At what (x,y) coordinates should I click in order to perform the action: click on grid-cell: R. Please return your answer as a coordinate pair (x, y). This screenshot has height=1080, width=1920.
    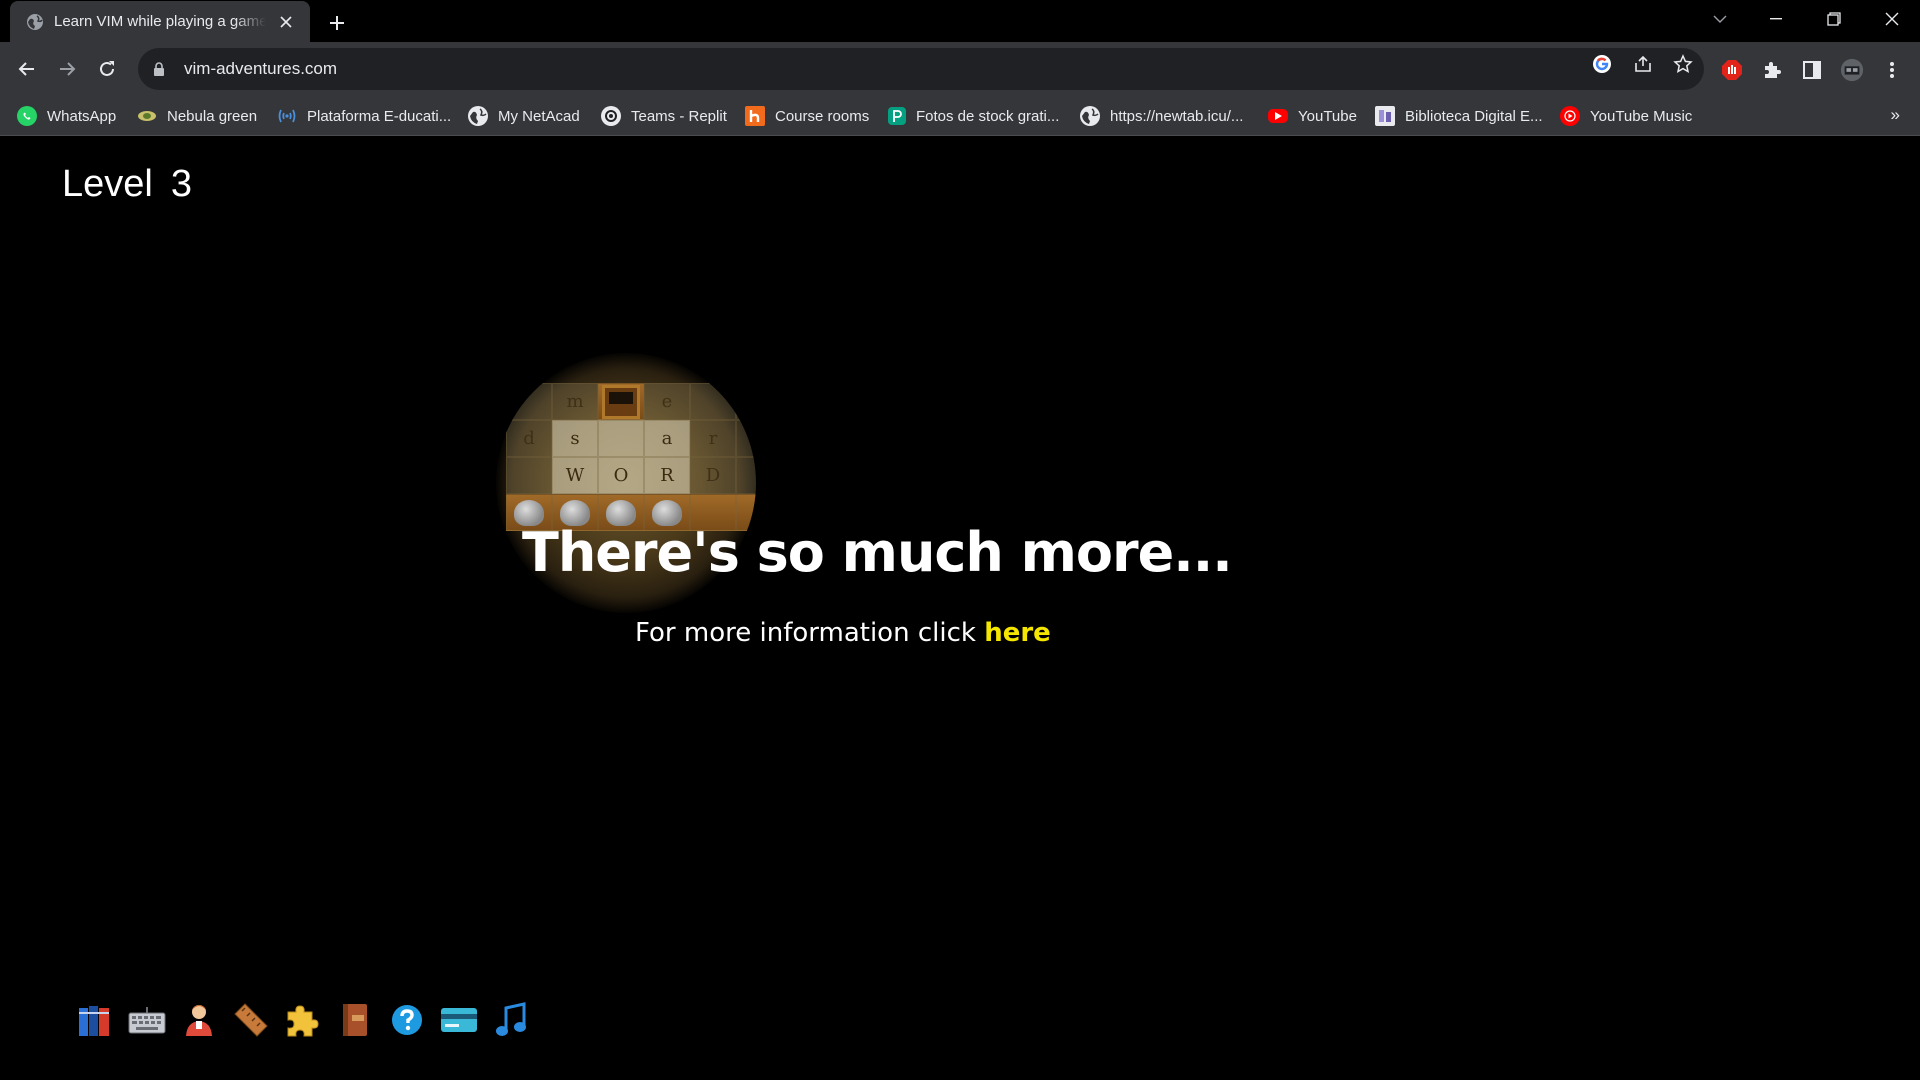
    Looking at the image, I should click on (667, 475).